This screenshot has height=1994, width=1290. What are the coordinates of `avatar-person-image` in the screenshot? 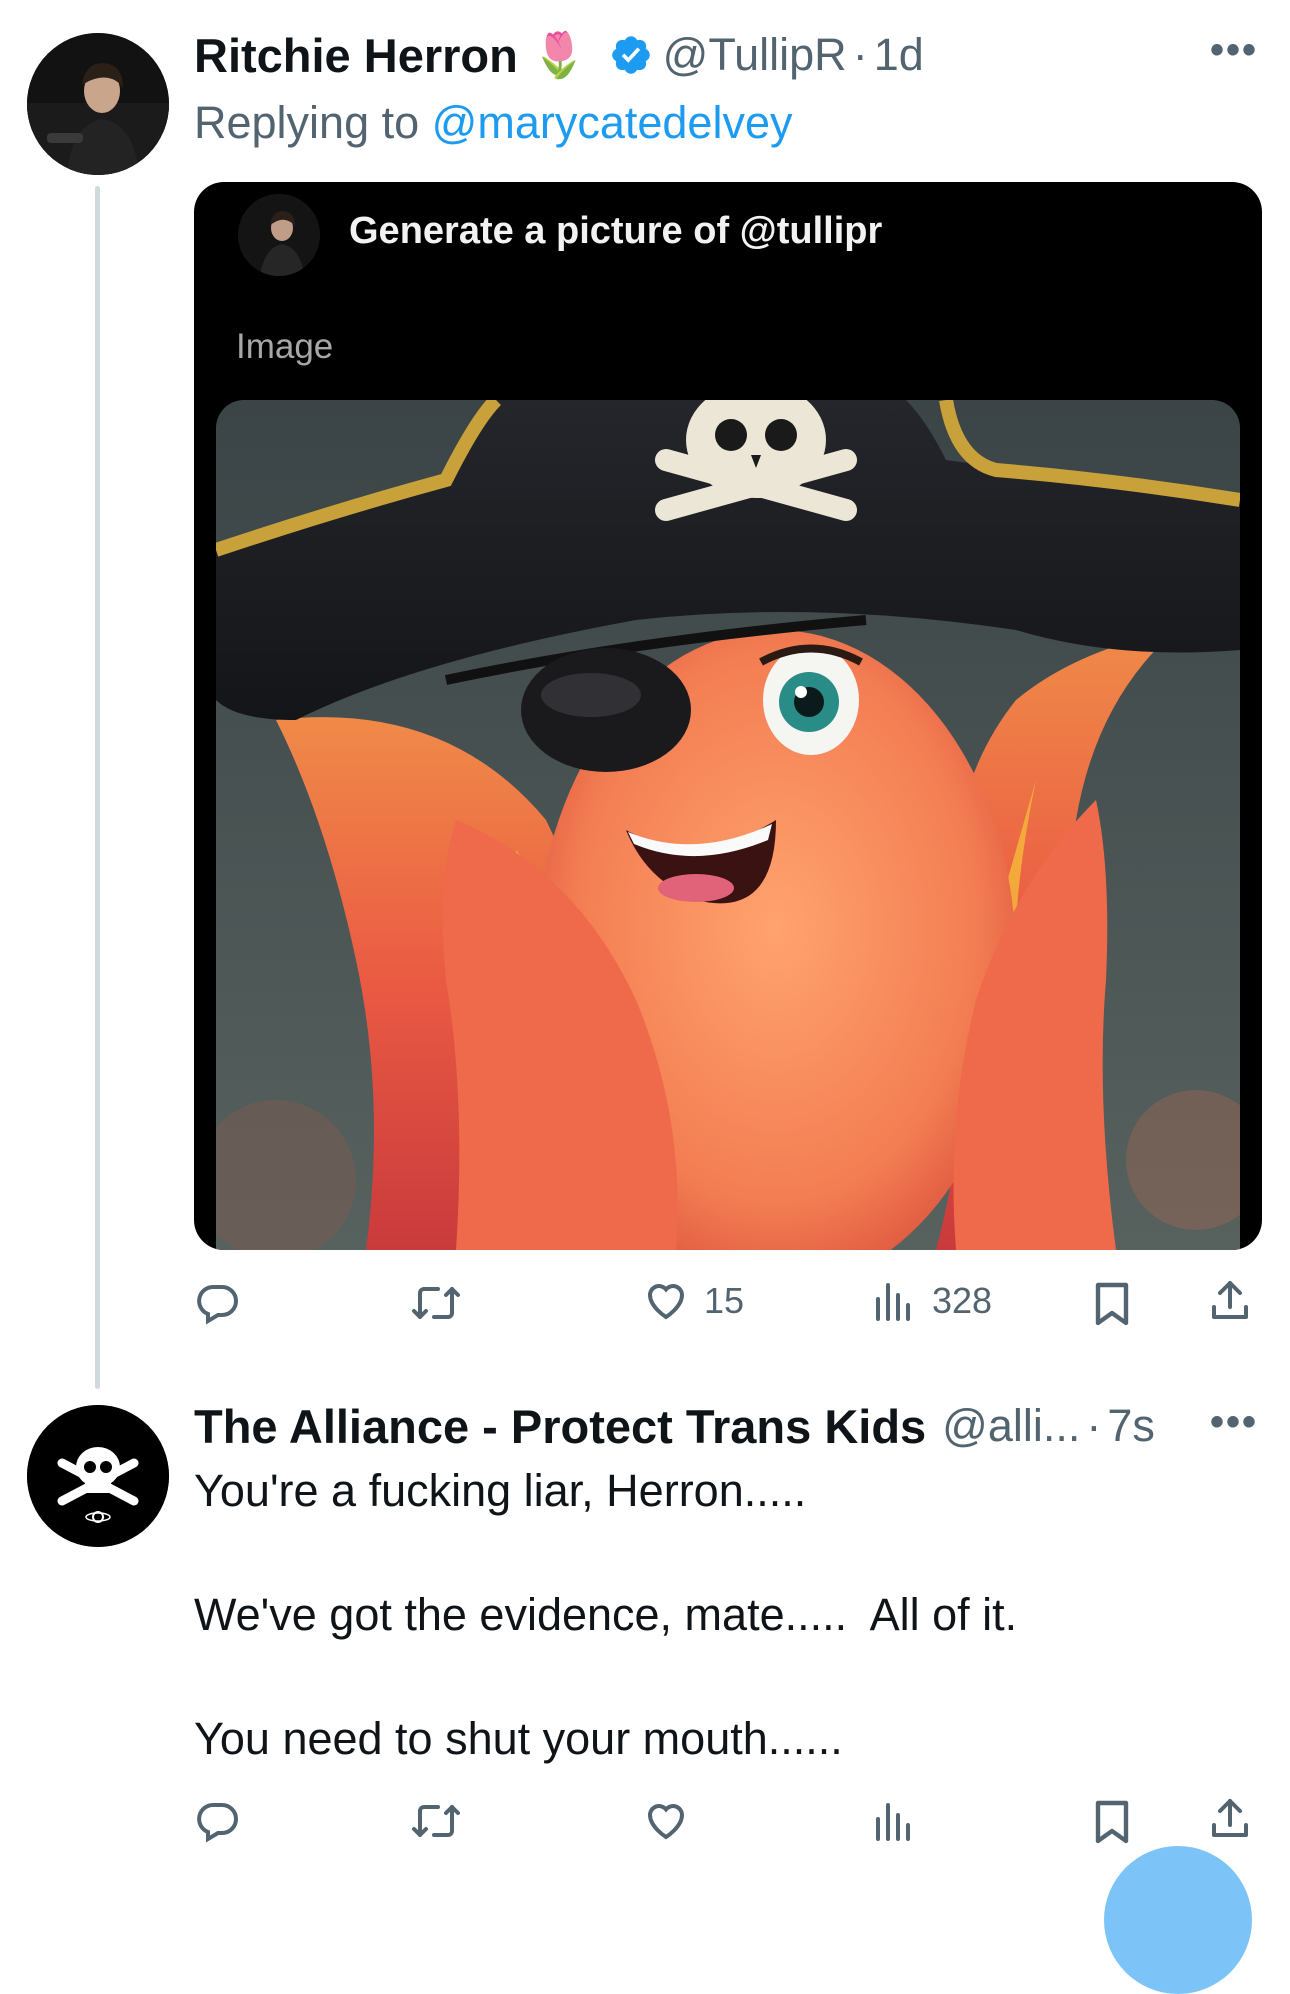 It's located at (98, 104).